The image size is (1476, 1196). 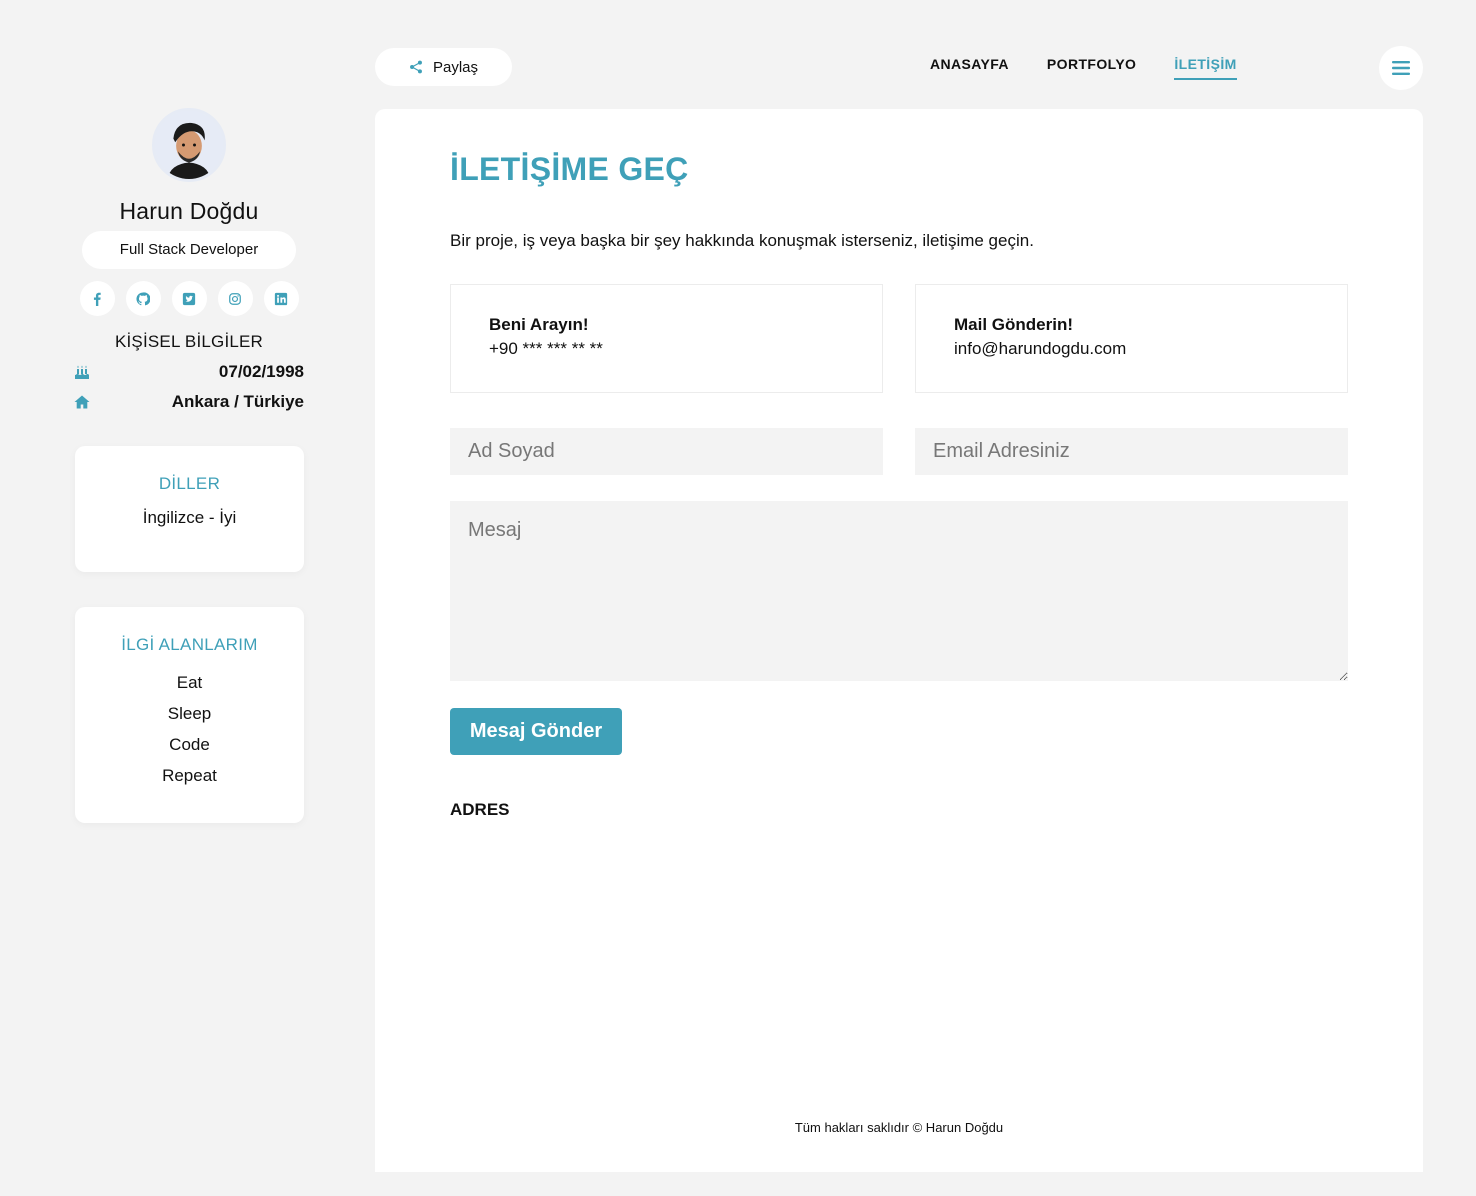 What do you see at coordinates (536, 731) in the screenshot?
I see `send-message-button: Mesaj Gönder` at bounding box center [536, 731].